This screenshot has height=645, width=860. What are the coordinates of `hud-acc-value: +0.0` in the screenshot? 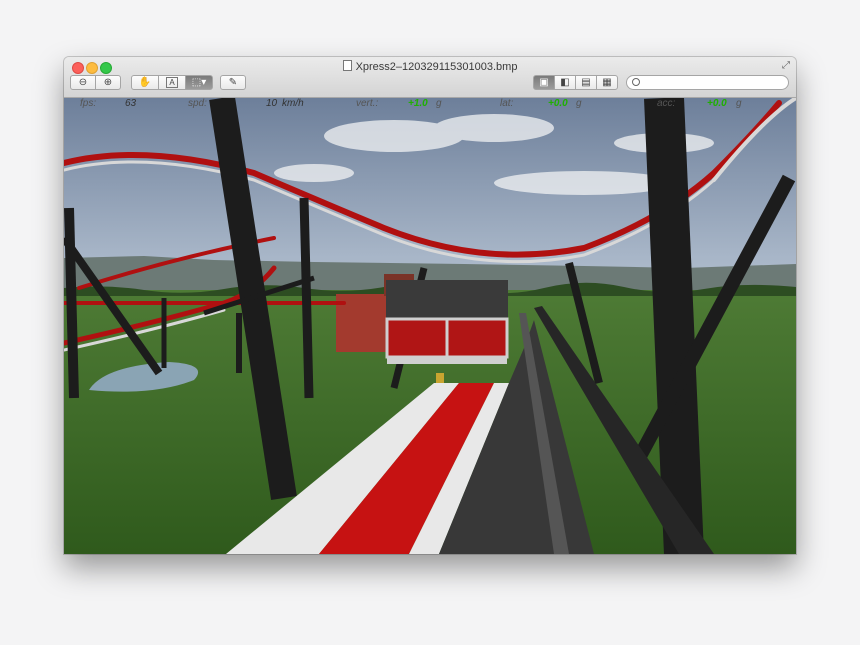 It's located at (717, 103).